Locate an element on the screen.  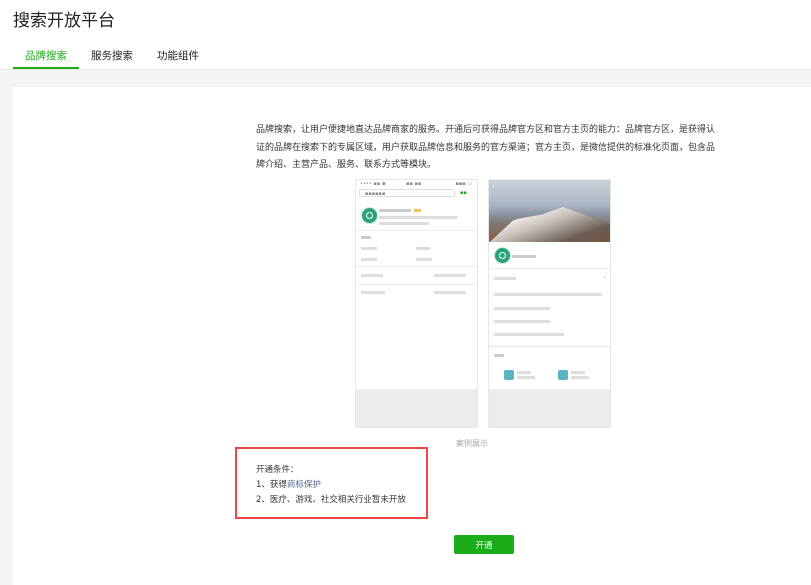
example-screenshot-homepage: ‹ ⋯ › is located at coordinates (549, 303).